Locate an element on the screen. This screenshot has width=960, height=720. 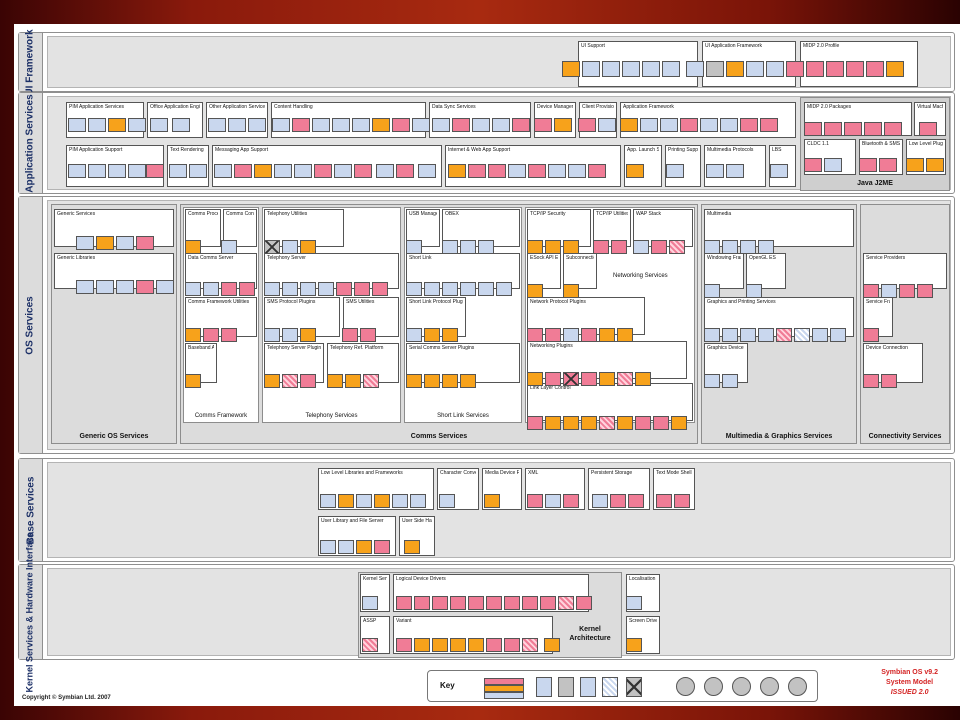
generic-libraries-label: Generic Libraries is located at coordinates (76, 258).